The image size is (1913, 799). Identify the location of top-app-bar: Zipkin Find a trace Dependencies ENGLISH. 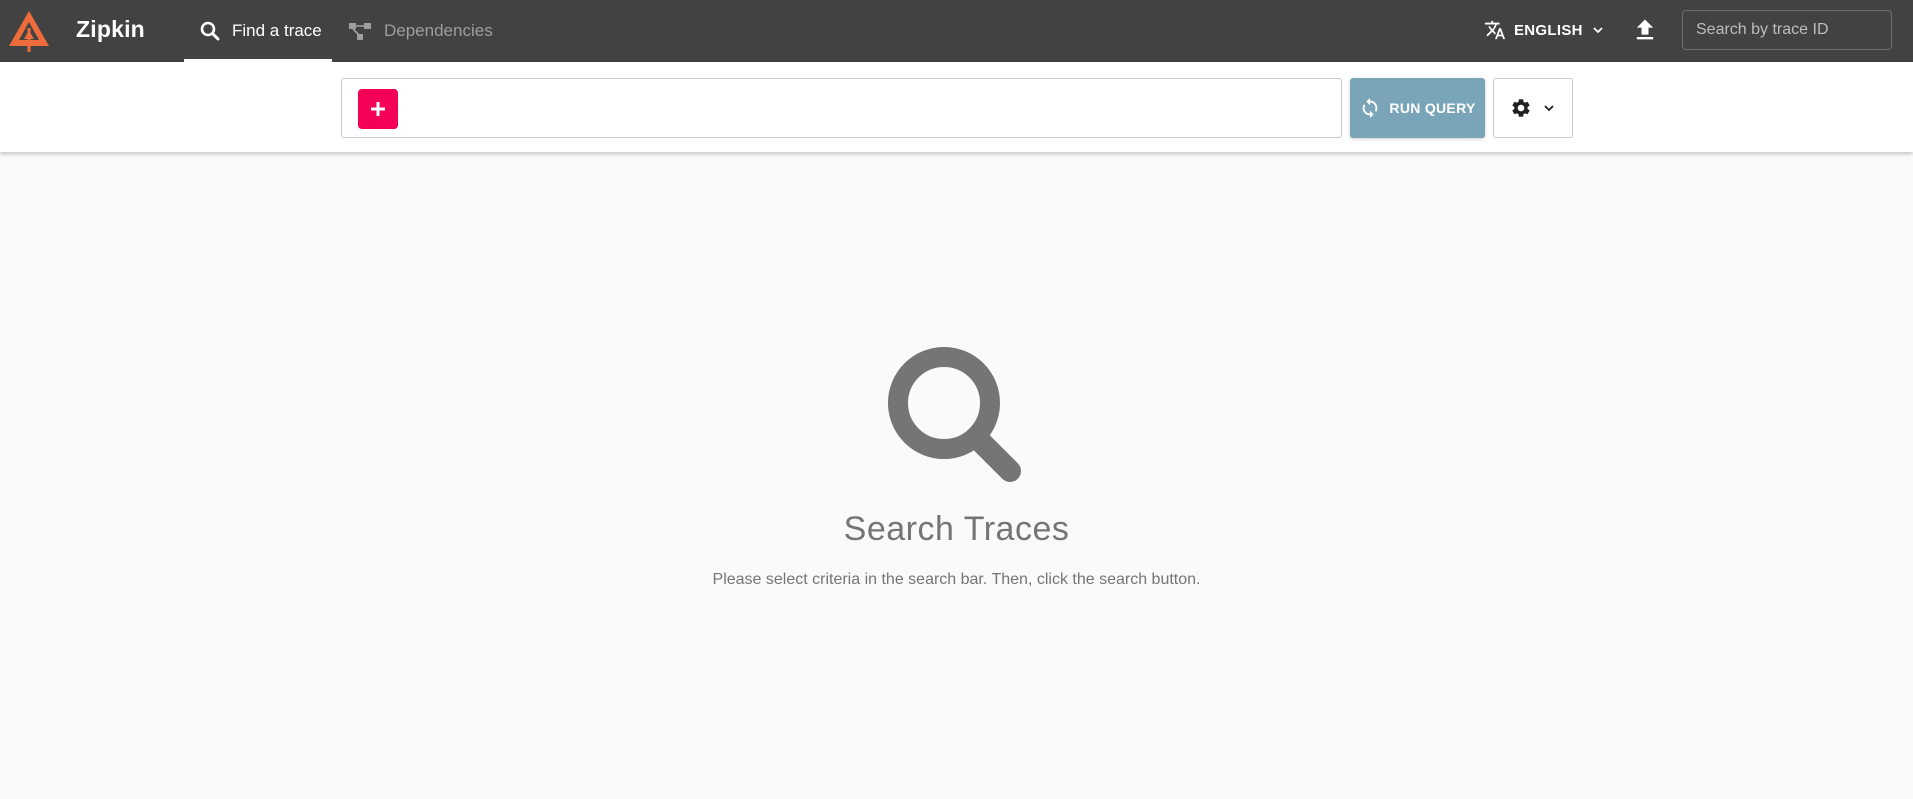
(956, 31).